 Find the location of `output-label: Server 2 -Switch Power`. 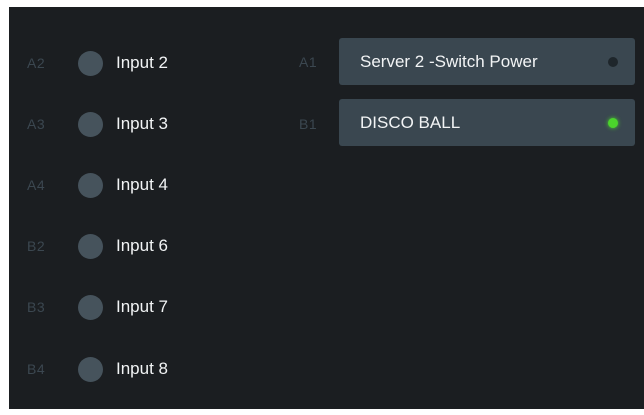

output-label: Server 2 -Switch Power is located at coordinates (449, 61).